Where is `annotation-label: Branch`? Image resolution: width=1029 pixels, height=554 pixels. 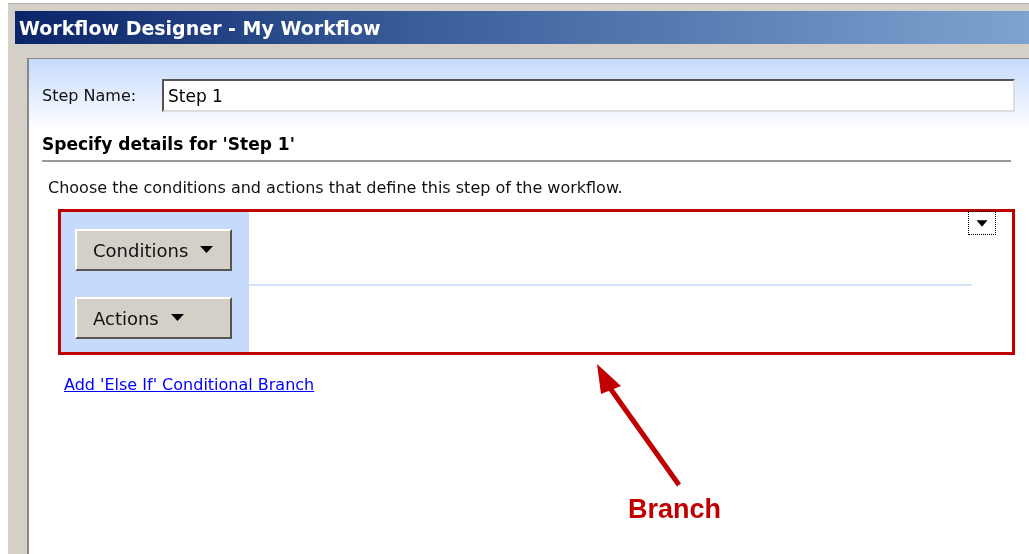 annotation-label: Branch is located at coordinates (675, 509).